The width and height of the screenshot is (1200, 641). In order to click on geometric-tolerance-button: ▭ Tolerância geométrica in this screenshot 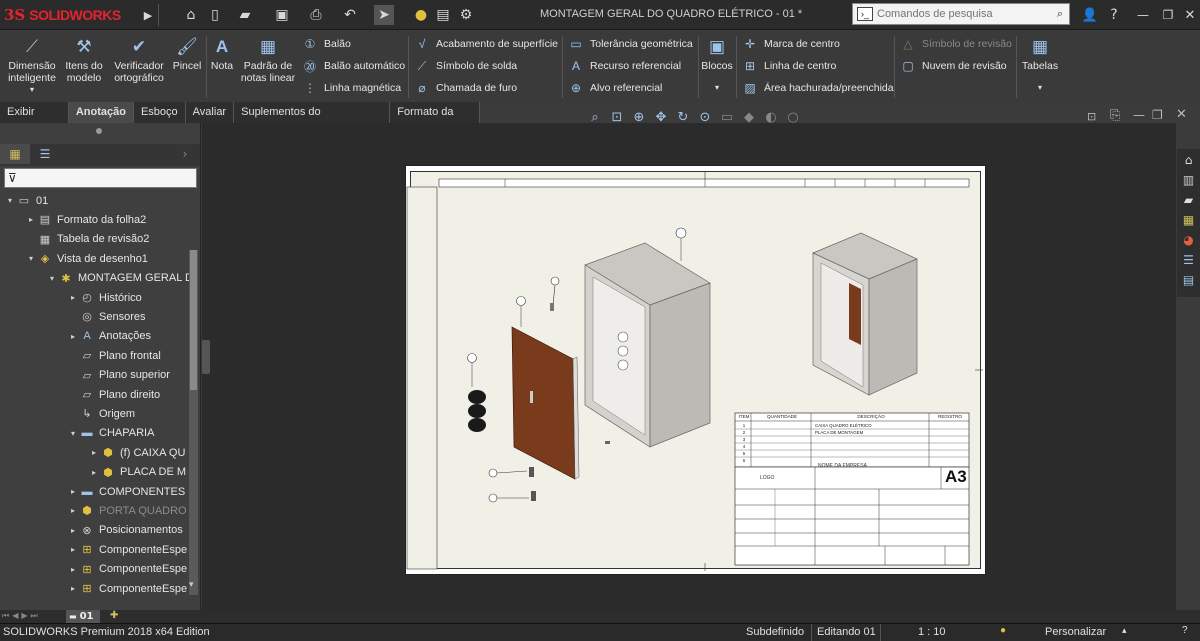, I will do `click(630, 44)`.